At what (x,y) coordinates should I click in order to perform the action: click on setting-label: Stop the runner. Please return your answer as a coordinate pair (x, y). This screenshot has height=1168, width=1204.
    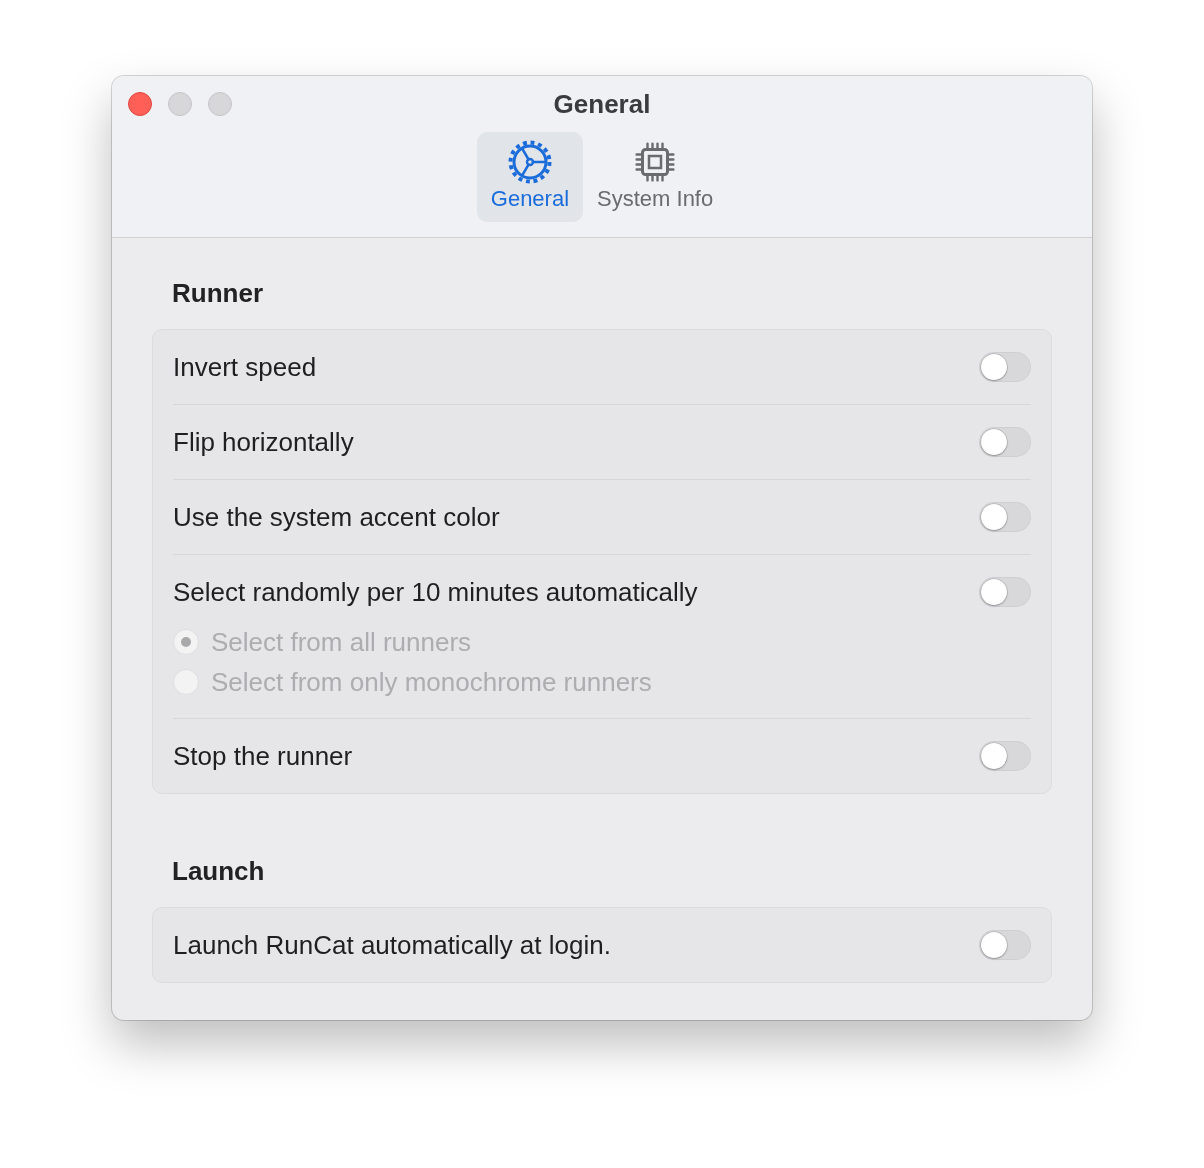
    Looking at the image, I should click on (263, 756).